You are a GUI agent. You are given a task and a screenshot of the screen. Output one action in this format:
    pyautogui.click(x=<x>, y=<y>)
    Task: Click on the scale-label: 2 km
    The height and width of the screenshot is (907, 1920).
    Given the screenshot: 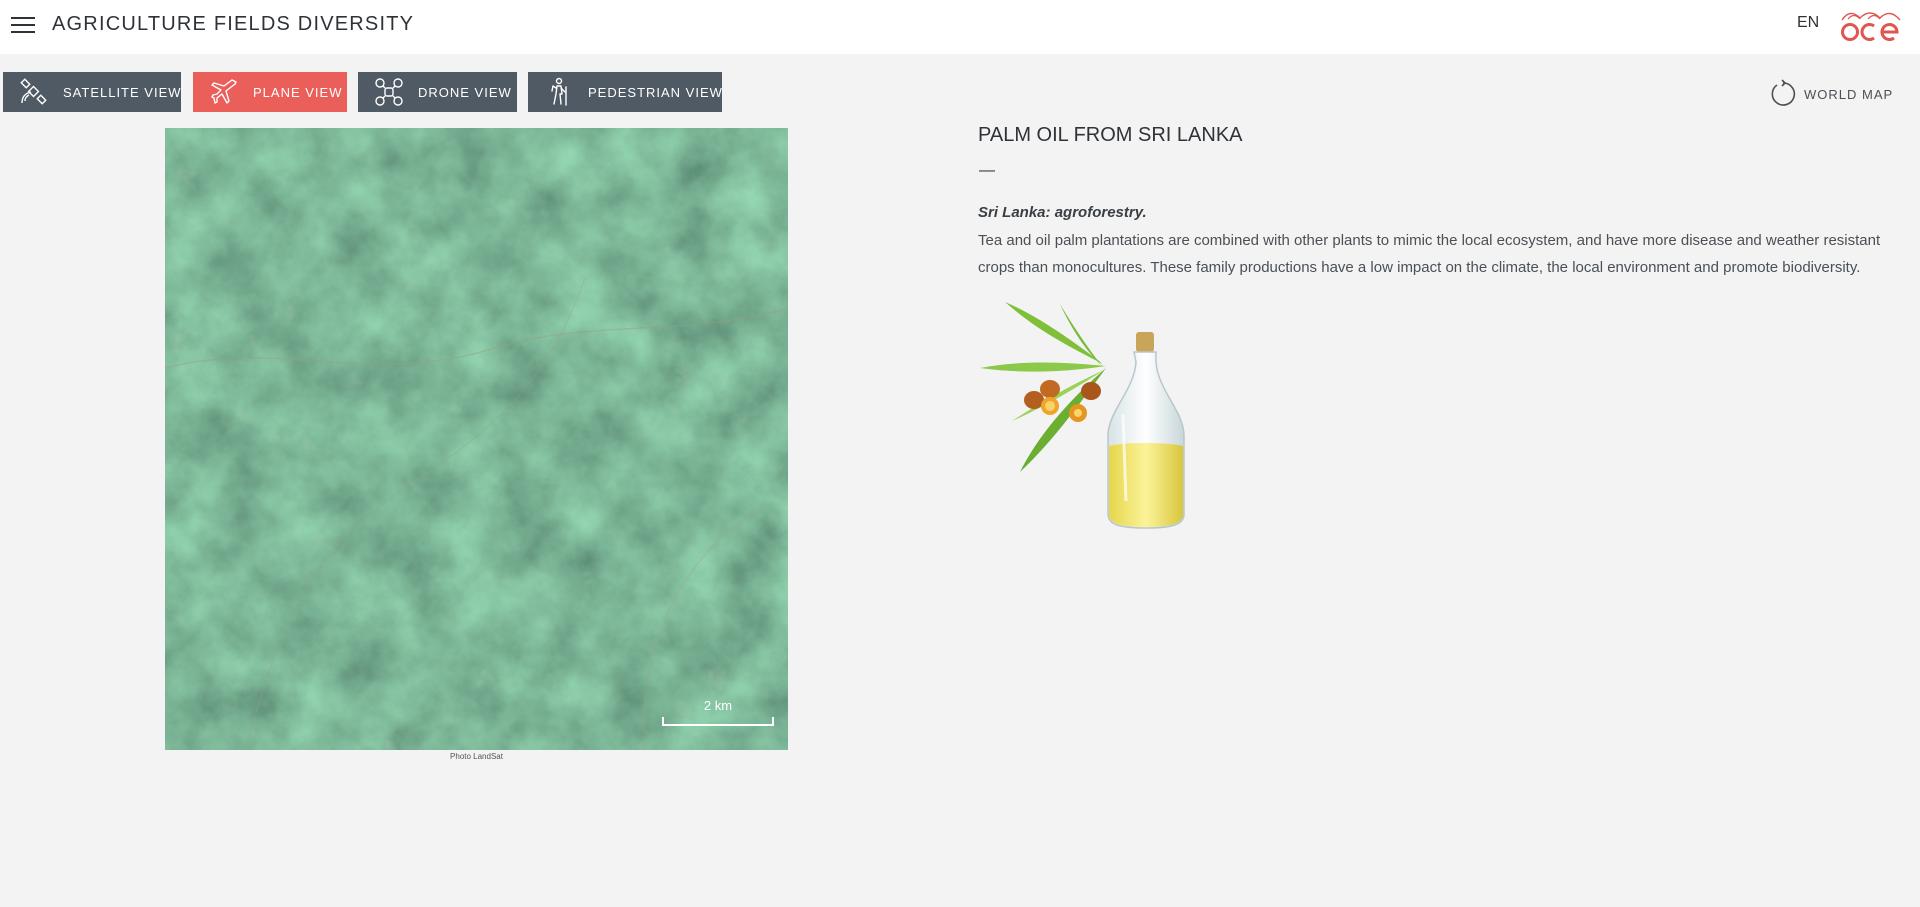 What is the action you would take?
    pyautogui.click(x=718, y=705)
    